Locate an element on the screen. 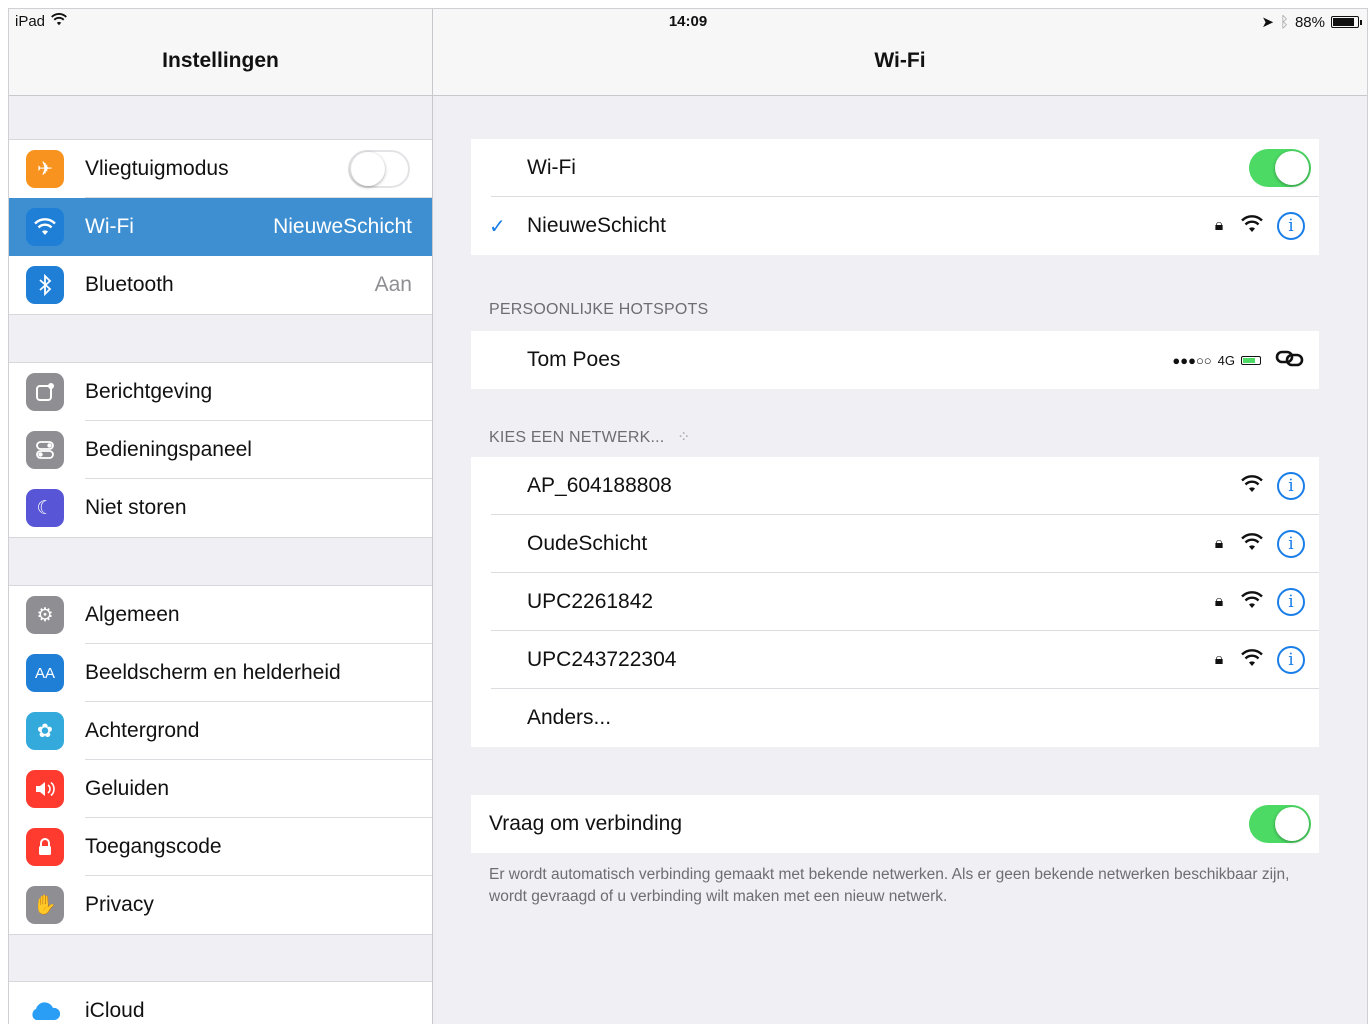  hotspot-card: Tom Poes ●●●○○ 4G is located at coordinates (895, 360).